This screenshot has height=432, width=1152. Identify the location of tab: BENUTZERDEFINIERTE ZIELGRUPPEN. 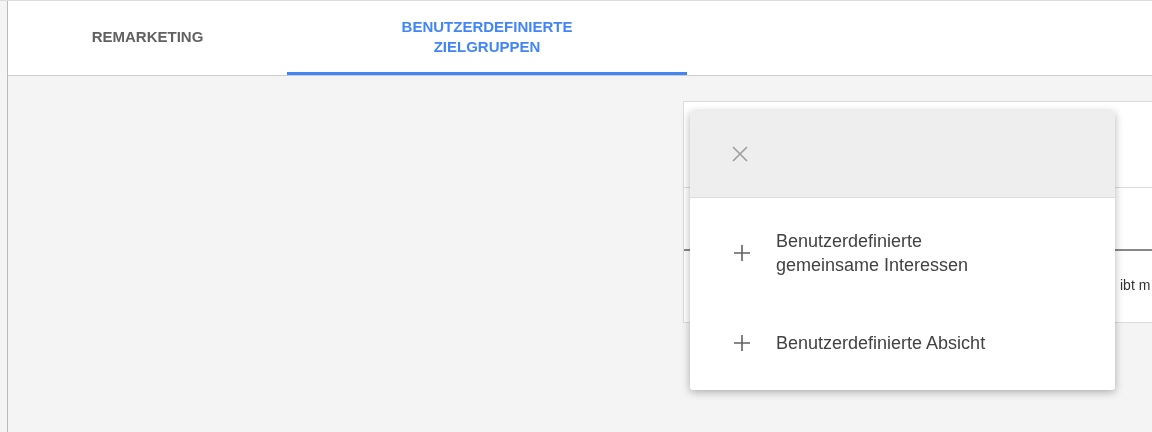
(487, 38).